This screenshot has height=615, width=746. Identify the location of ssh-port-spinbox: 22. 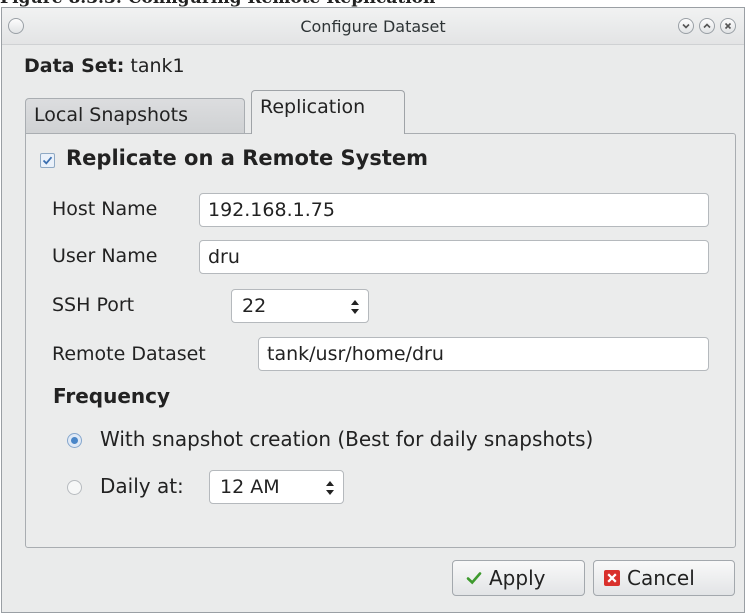
(300, 306).